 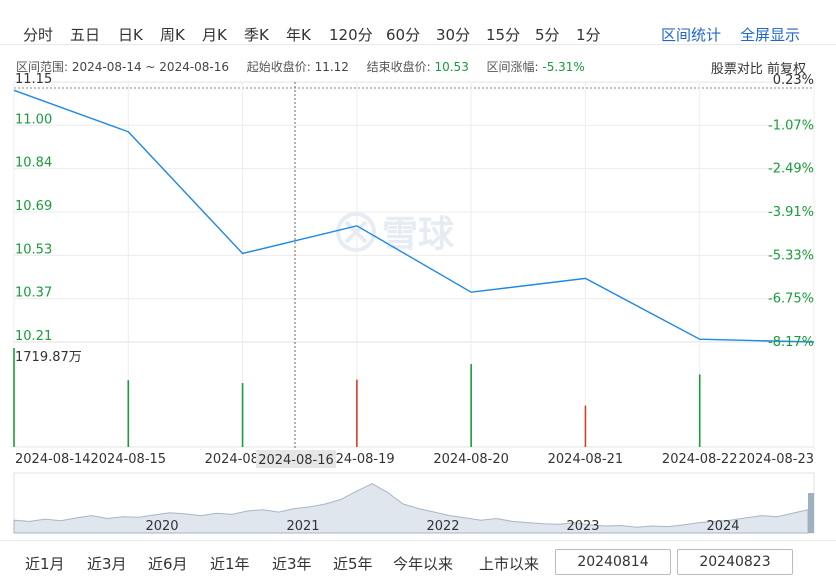 I want to click on range-3y: 近3年, so click(x=292, y=563).